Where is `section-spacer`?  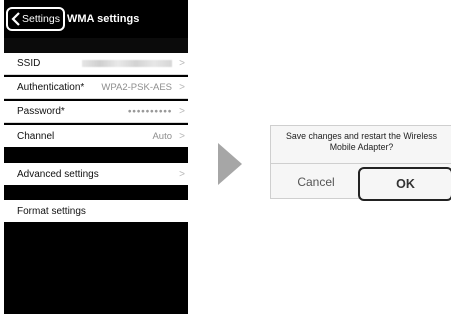
section-spacer is located at coordinates (96, 46).